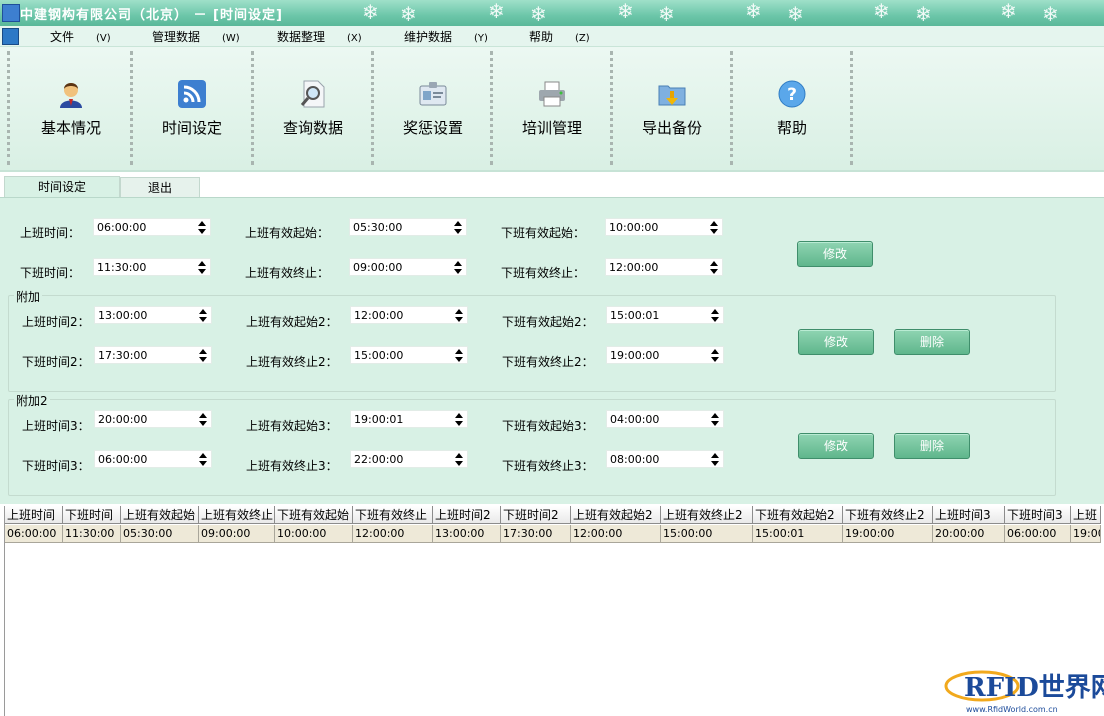  What do you see at coordinates (408, 267) in the screenshot?
I see `on-valid-end-spinner: 09:00:00` at bounding box center [408, 267].